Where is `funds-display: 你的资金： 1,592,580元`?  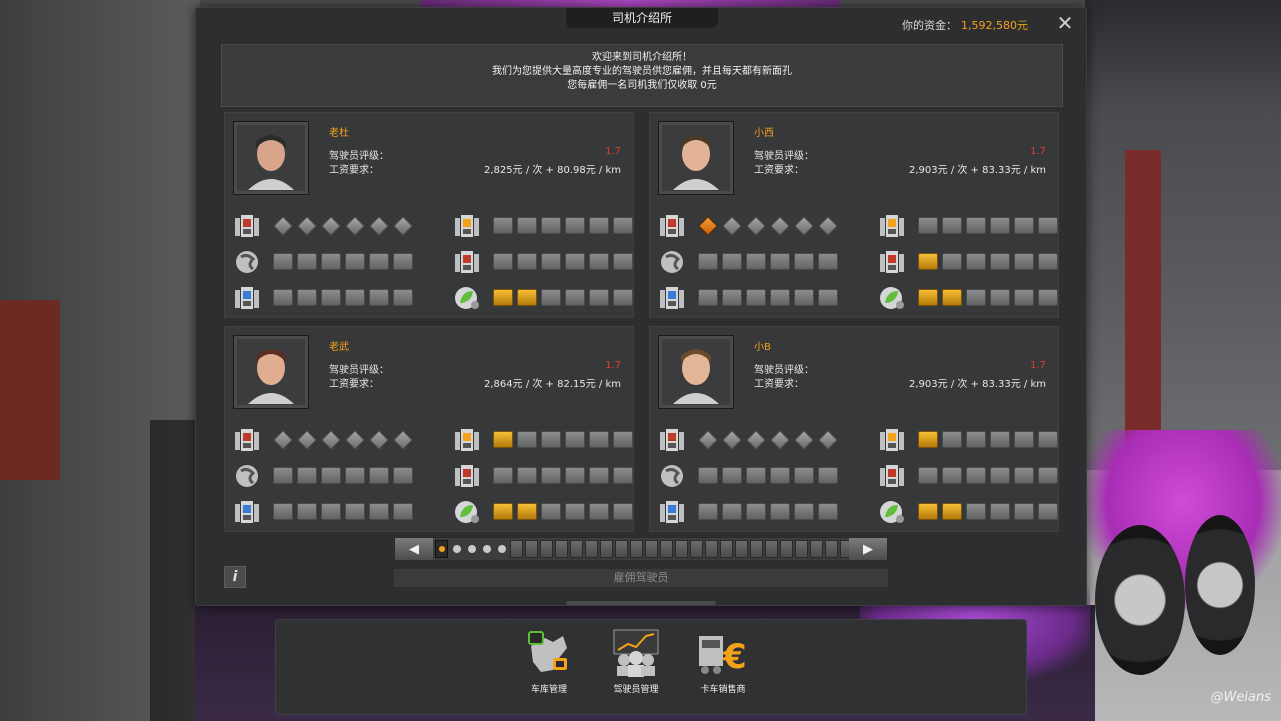
funds-display: 你的资金： 1,592,580元 is located at coordinates (965, 25).